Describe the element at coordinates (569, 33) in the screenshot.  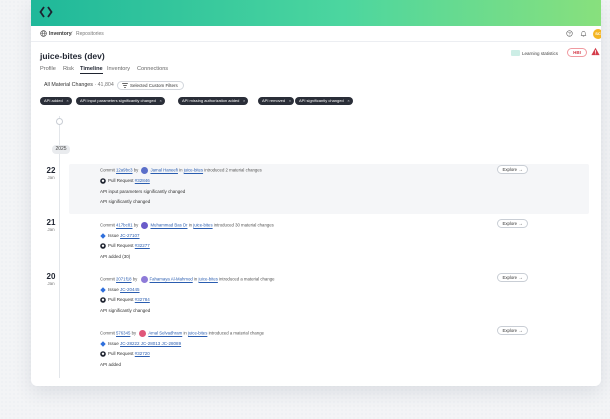
I see `help-icon` at that location.